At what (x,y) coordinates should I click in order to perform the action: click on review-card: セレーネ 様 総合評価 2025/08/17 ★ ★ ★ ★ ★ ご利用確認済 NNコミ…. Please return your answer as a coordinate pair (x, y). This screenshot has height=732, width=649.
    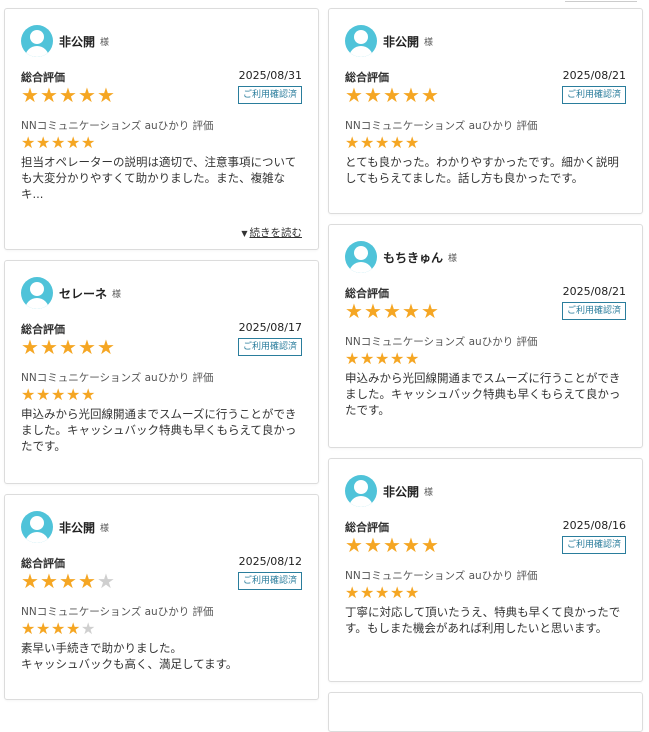
    Looking at the image, I should click on (161, 372).